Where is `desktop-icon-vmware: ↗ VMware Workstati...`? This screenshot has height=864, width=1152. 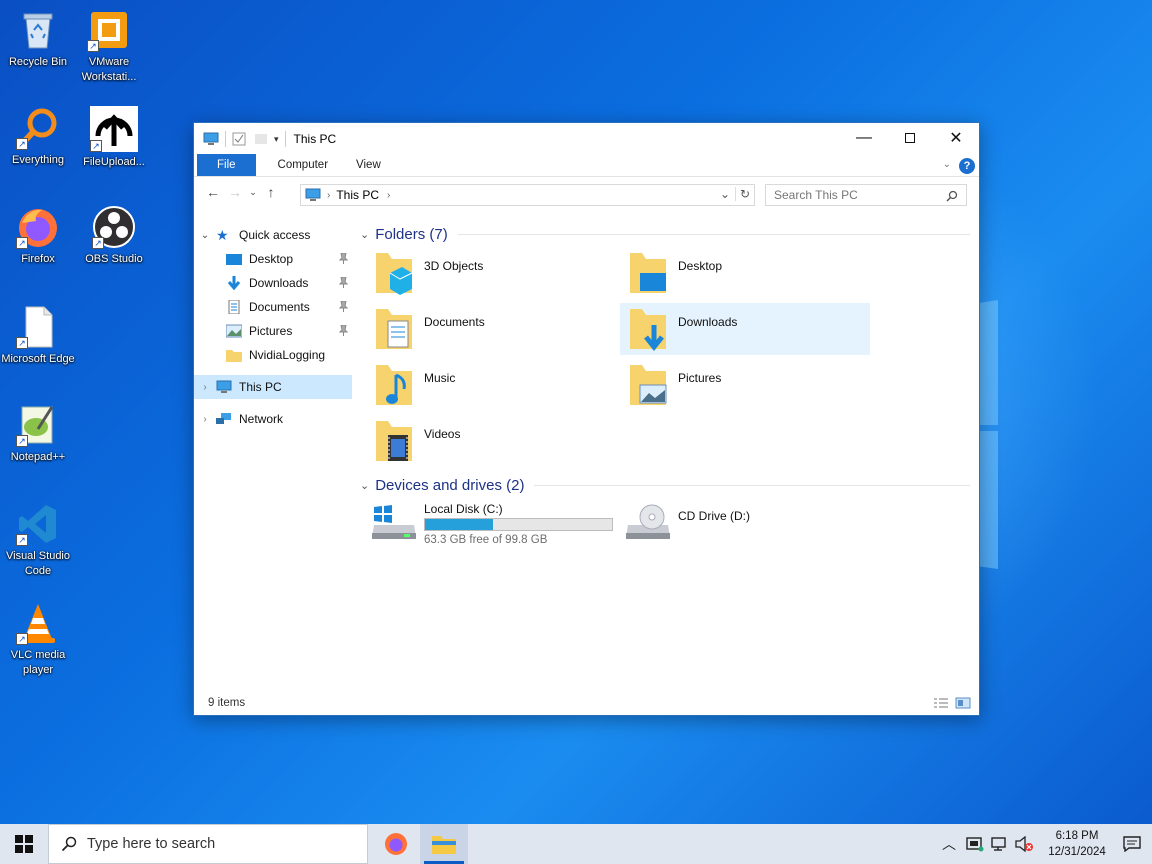
desktop-icon-vmware: ↗ VMware Workstati... is located at coordinates (109, 46).